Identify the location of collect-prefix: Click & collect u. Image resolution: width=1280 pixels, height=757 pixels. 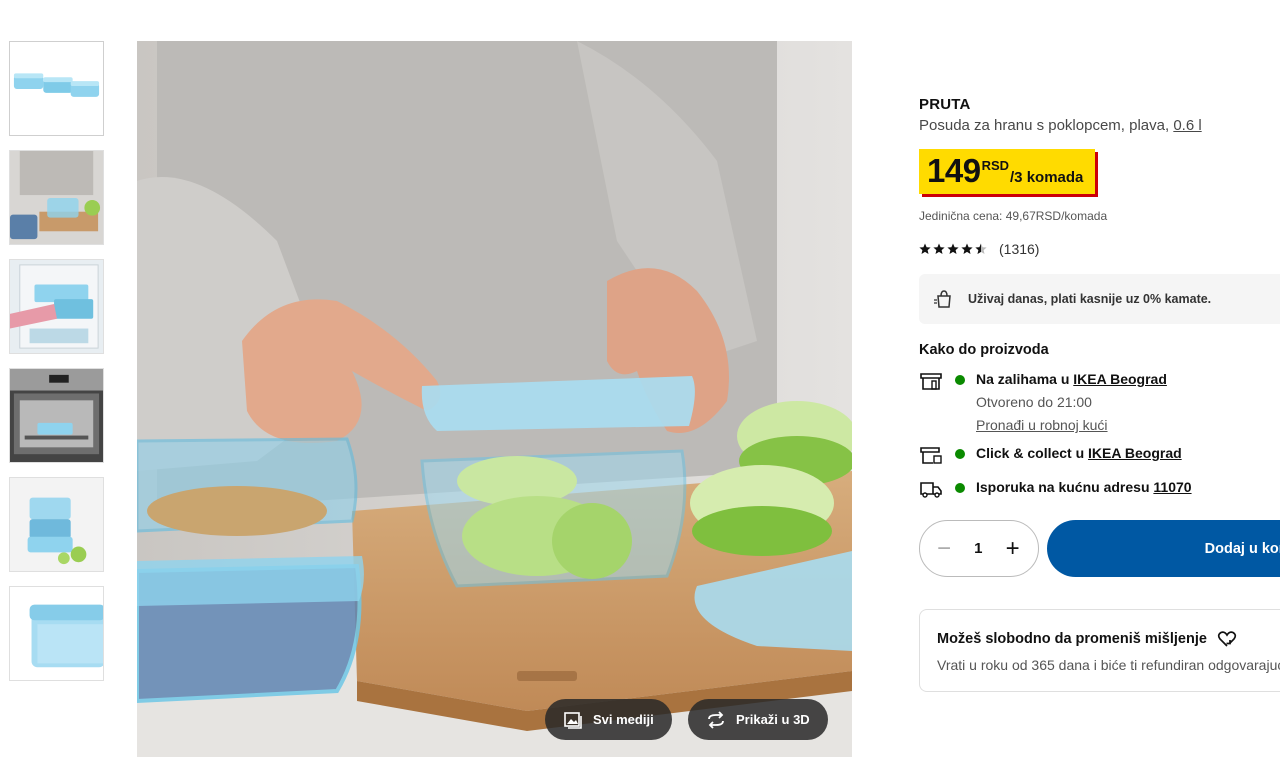
(1032, 453).